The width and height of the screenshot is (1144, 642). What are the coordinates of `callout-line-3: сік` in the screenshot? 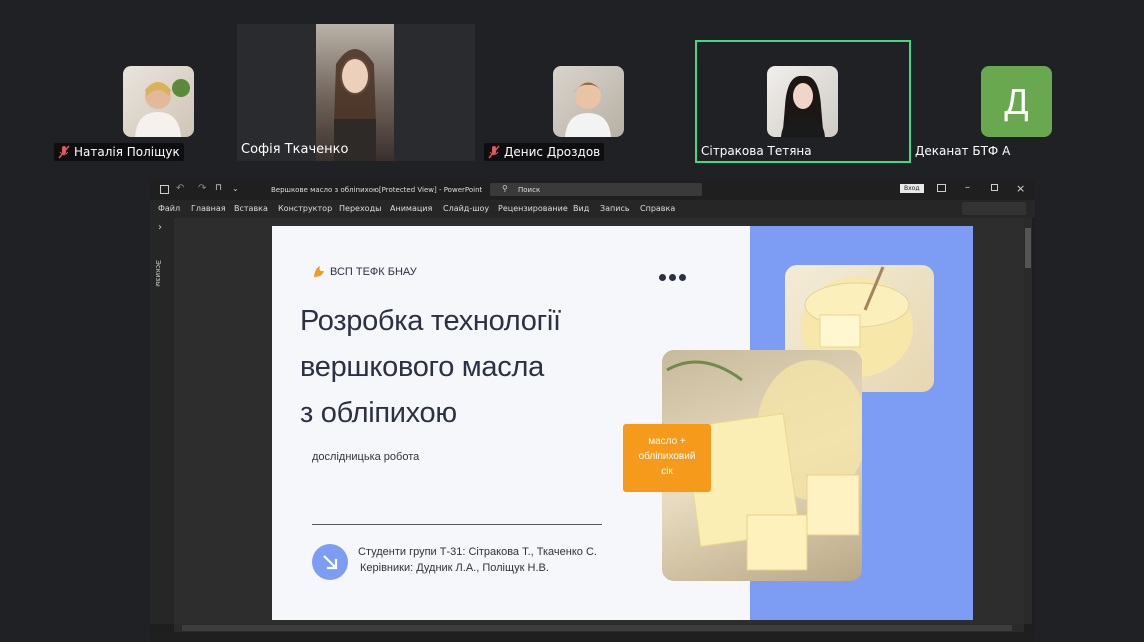 It's located at (667, 471).